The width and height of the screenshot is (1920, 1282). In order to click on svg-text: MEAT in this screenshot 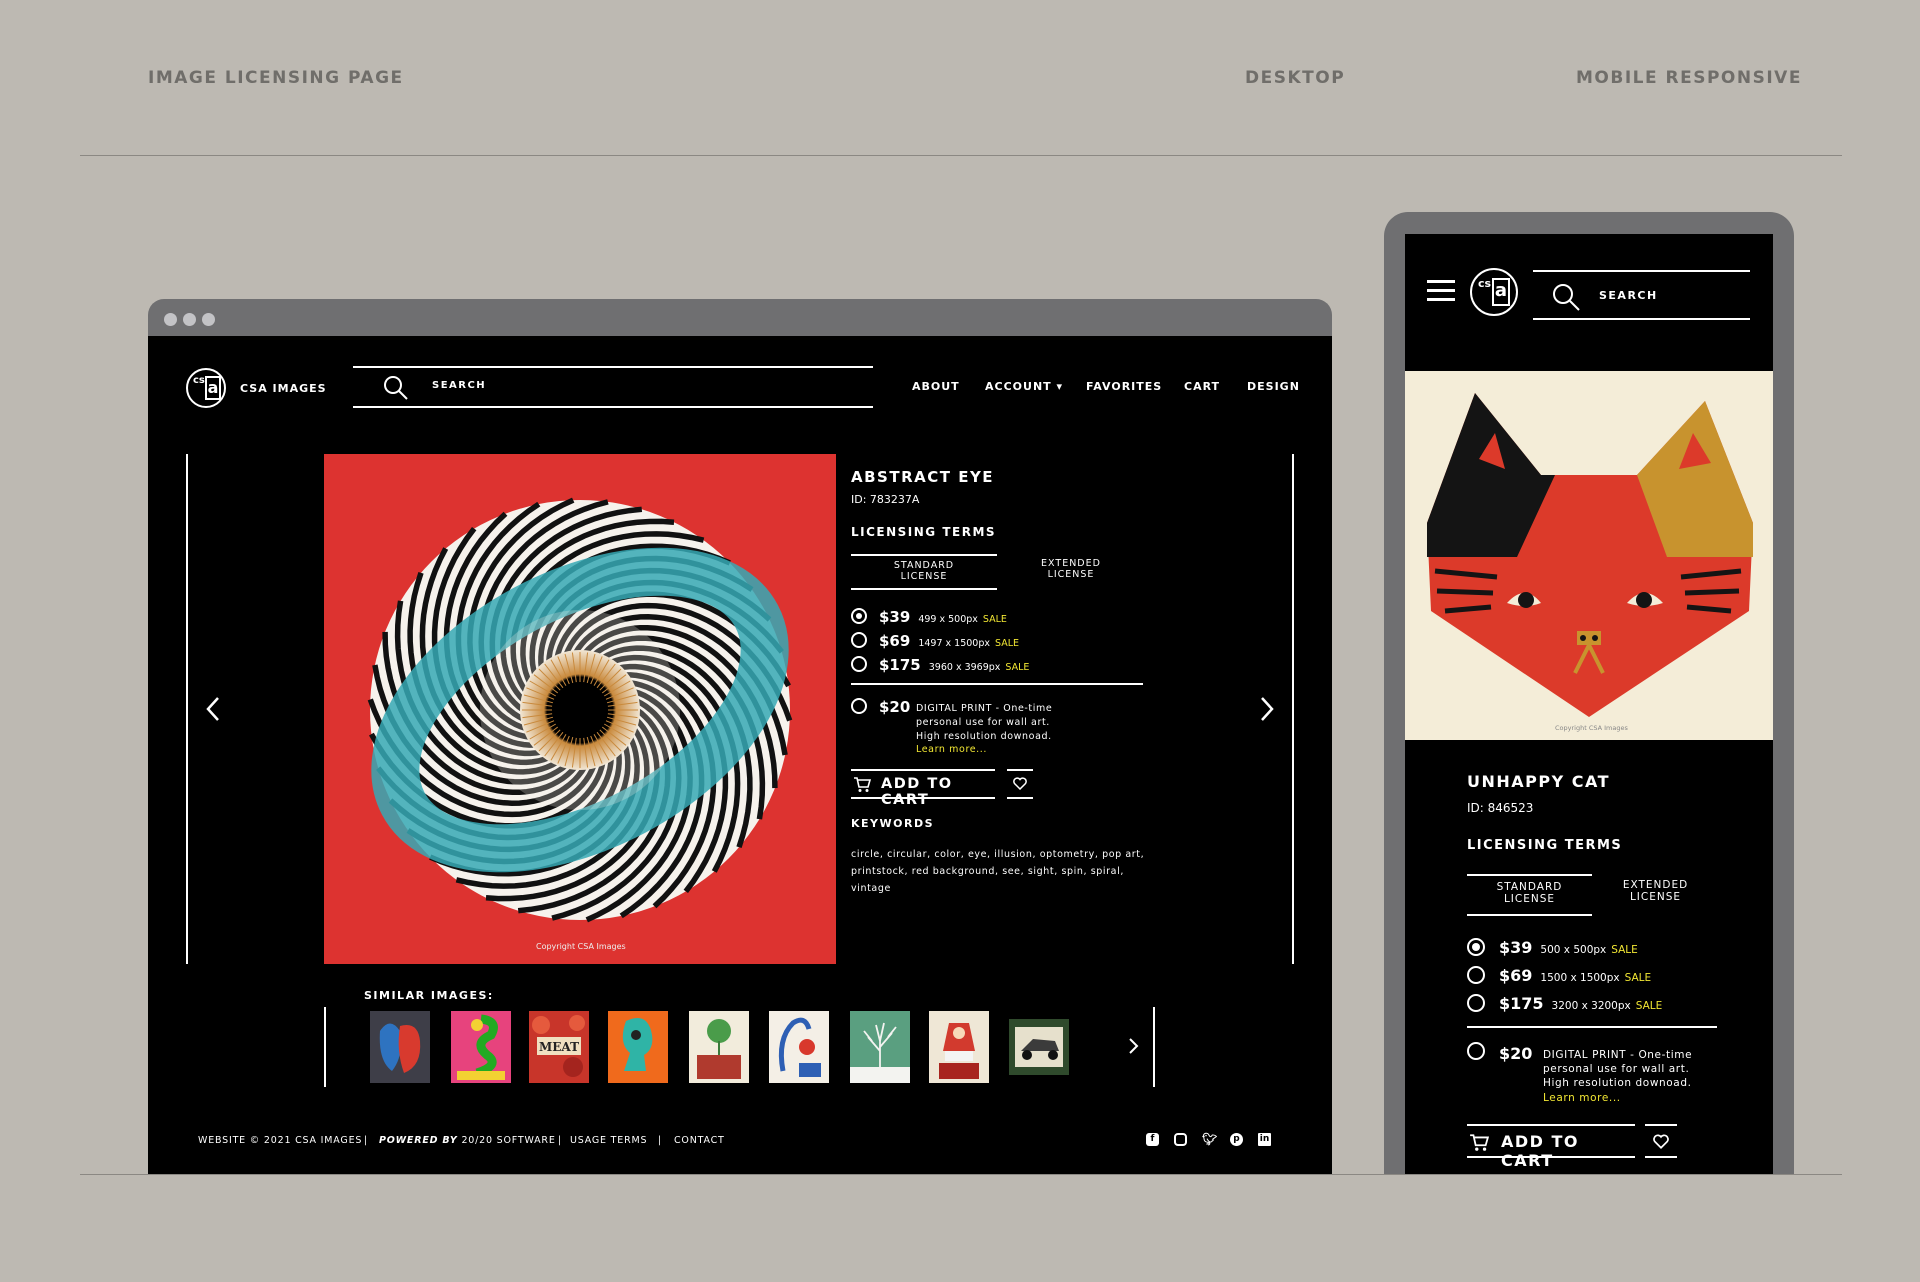, I will do `click(559, 1047)`.